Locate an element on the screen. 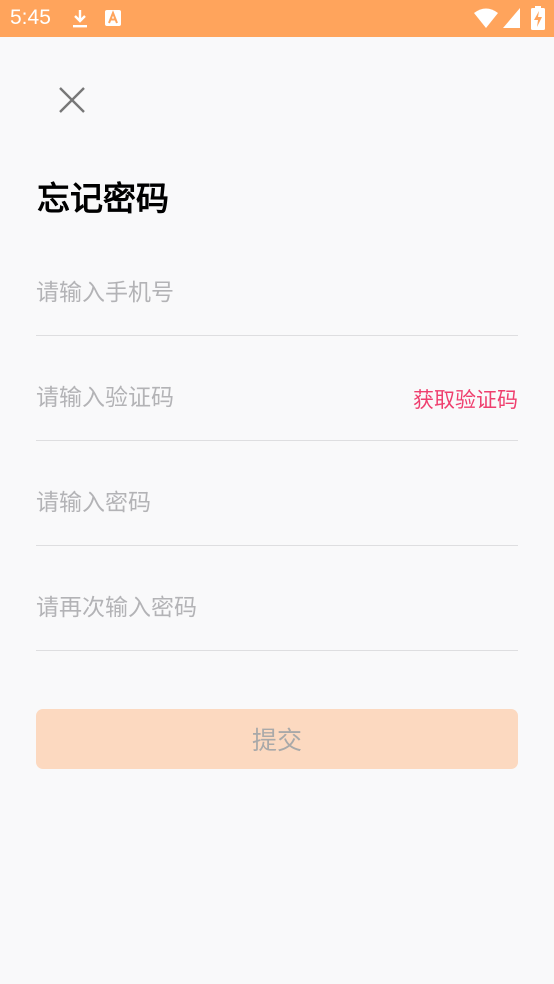 This screenshot has height=984, width=554. page-title: 忘记密码 is located at coordinates (103, 198).